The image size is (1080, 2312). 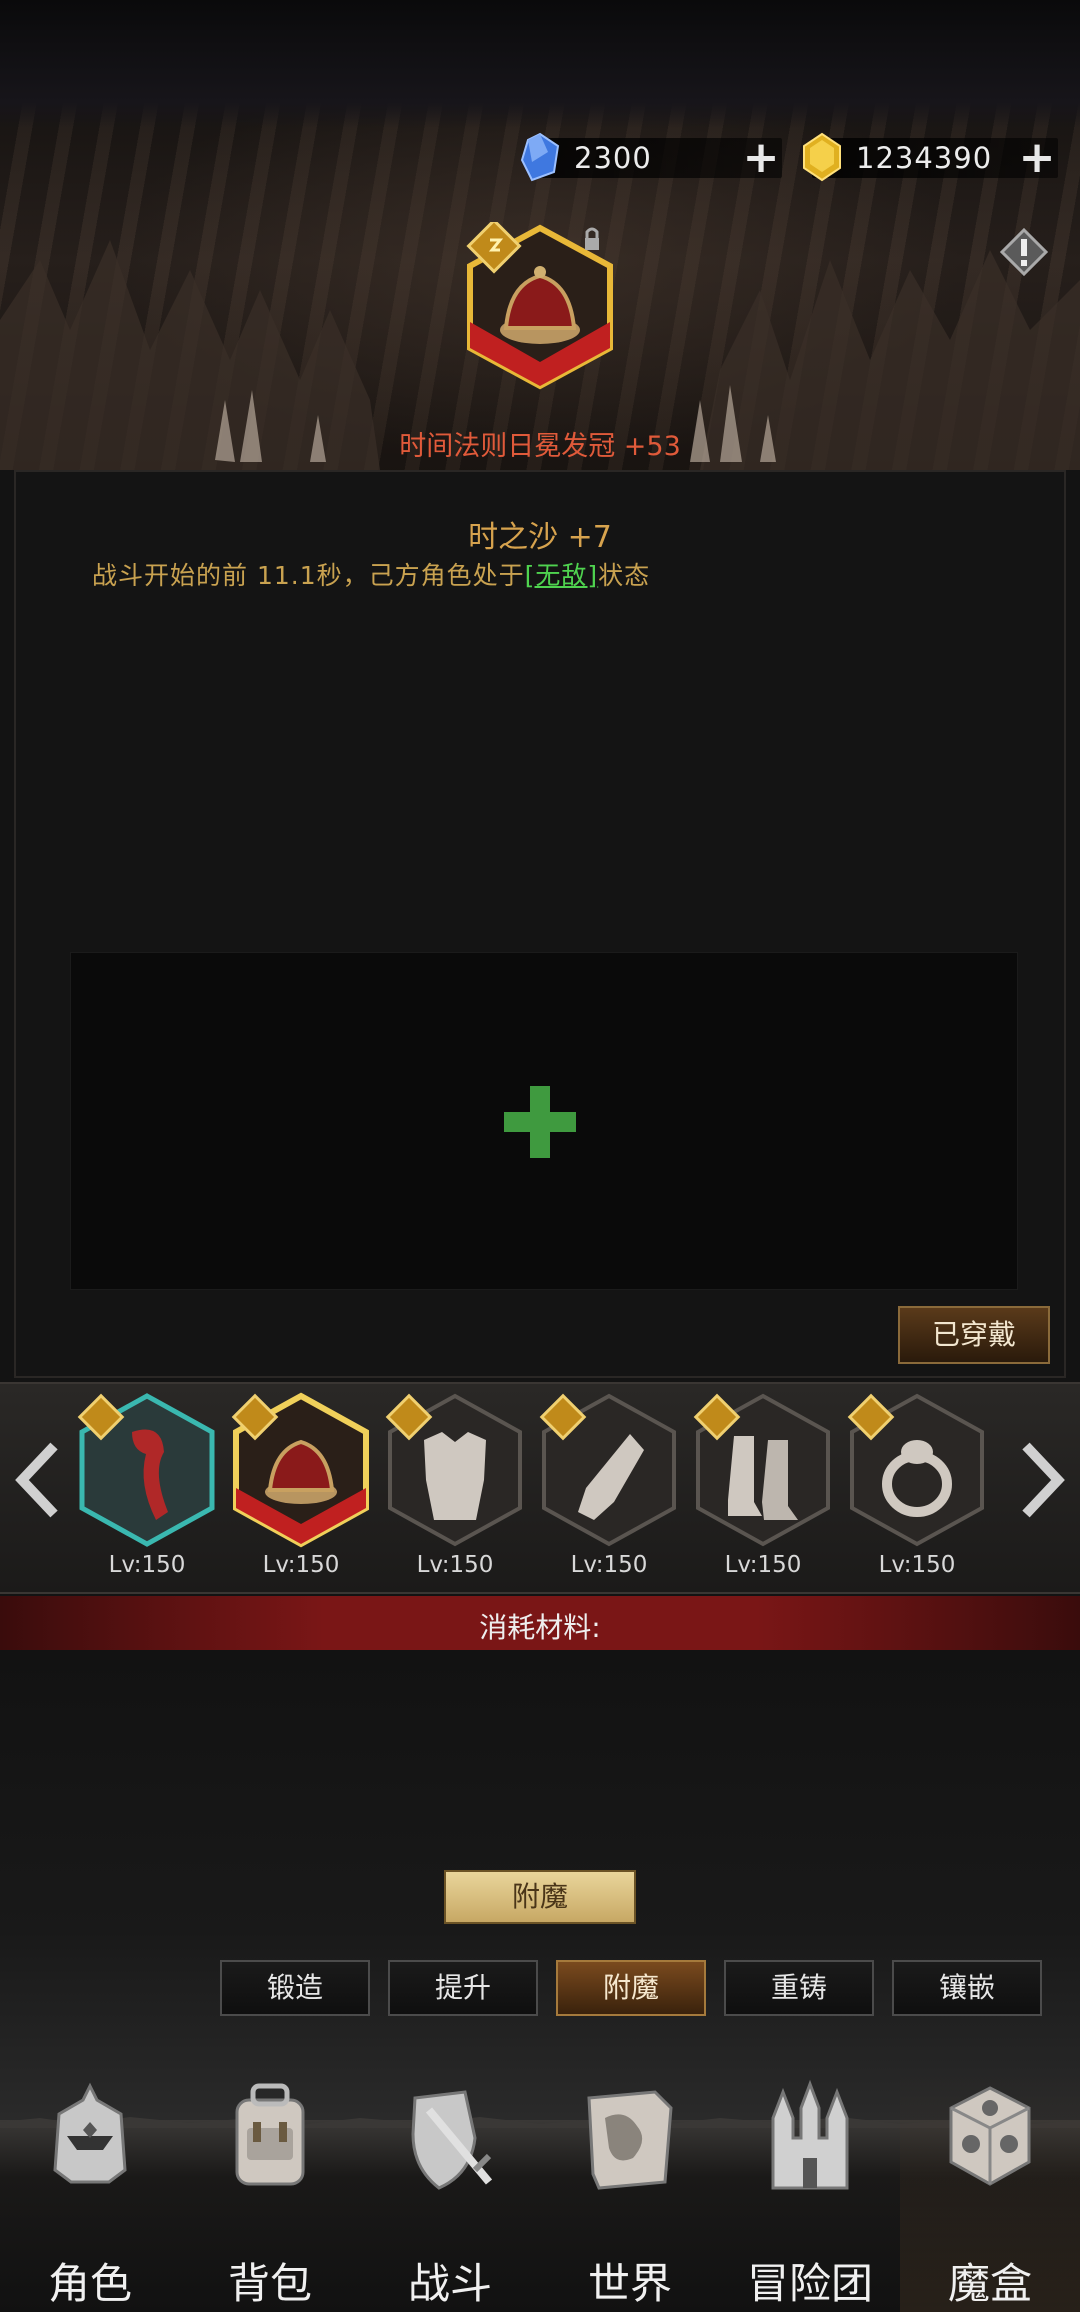 I want to click on equipment-name: 时间法则日冕发冠 +53, so click(x=540, y=446).